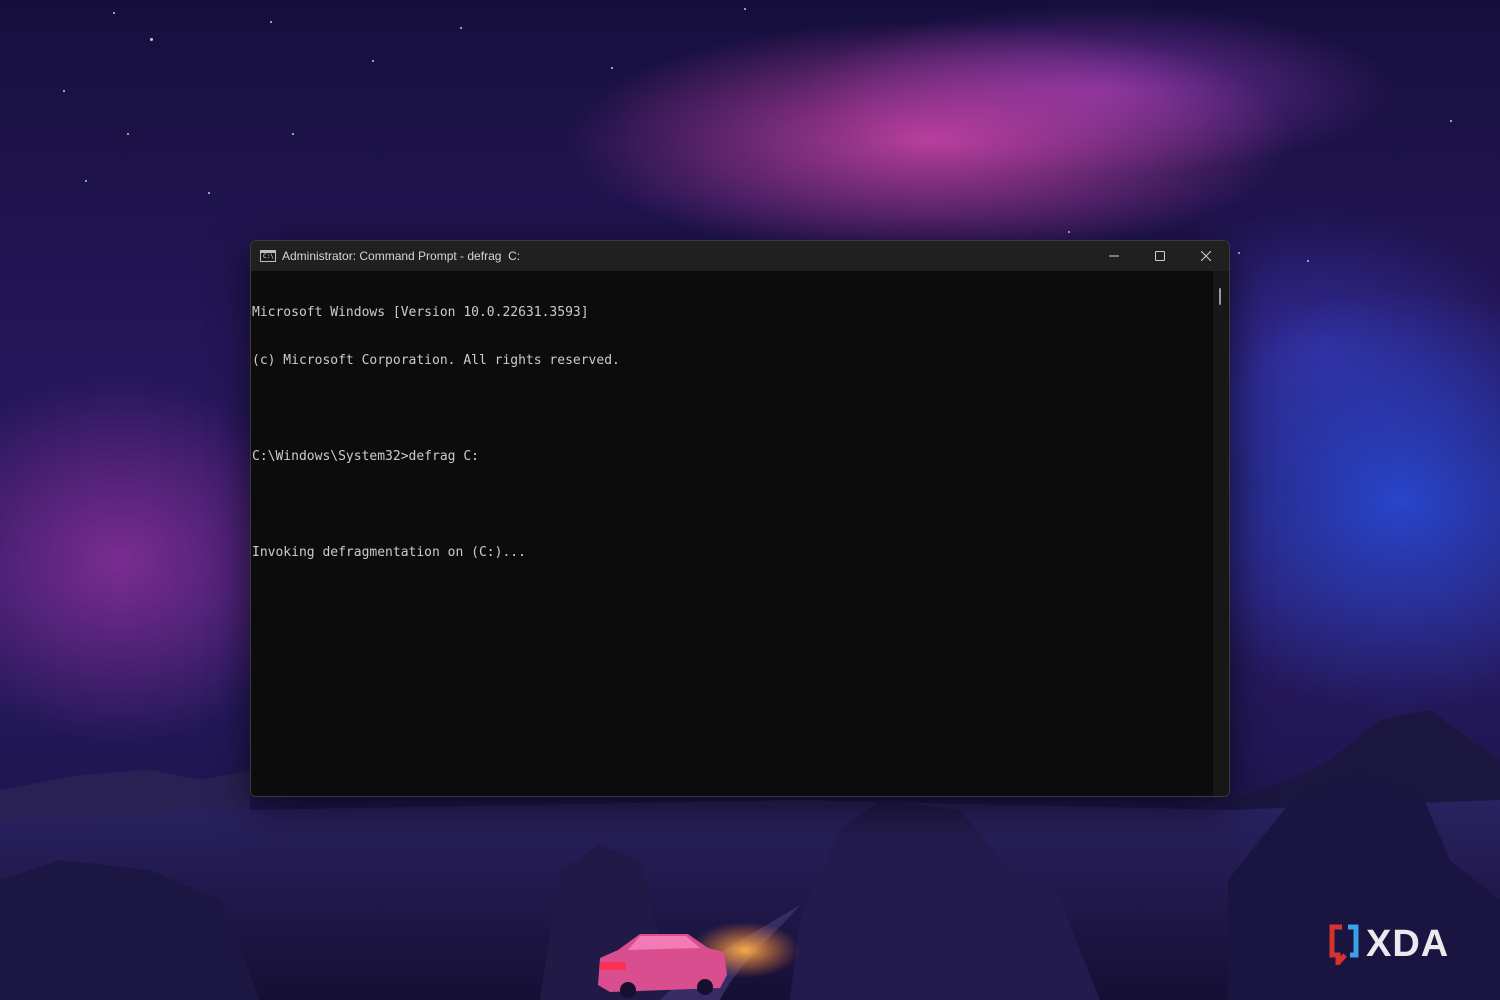 The width and height of the screenshot is (1500, 1000). Describe the element at coordinates (1408, 943) in the screenshot. I see `xda-logo-text: XDA` at that location.